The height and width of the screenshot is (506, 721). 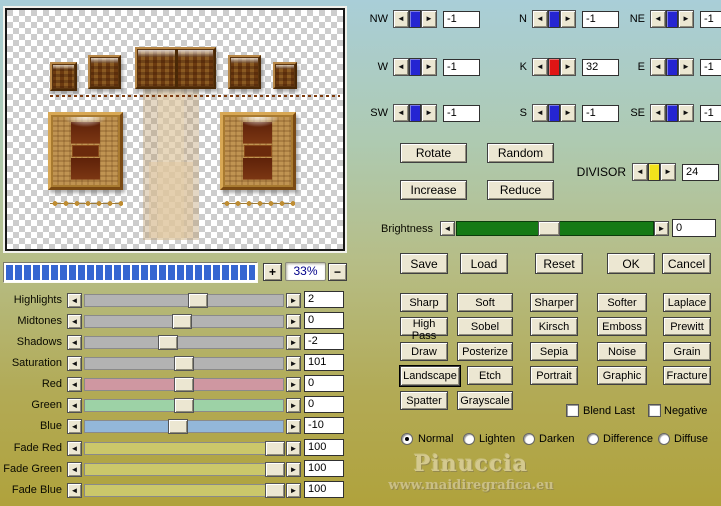 What do you see at coordinates (622, 375) in the screenshot?
I see `filter-button-graphic: Graphic` at bounding box center [622, 375].